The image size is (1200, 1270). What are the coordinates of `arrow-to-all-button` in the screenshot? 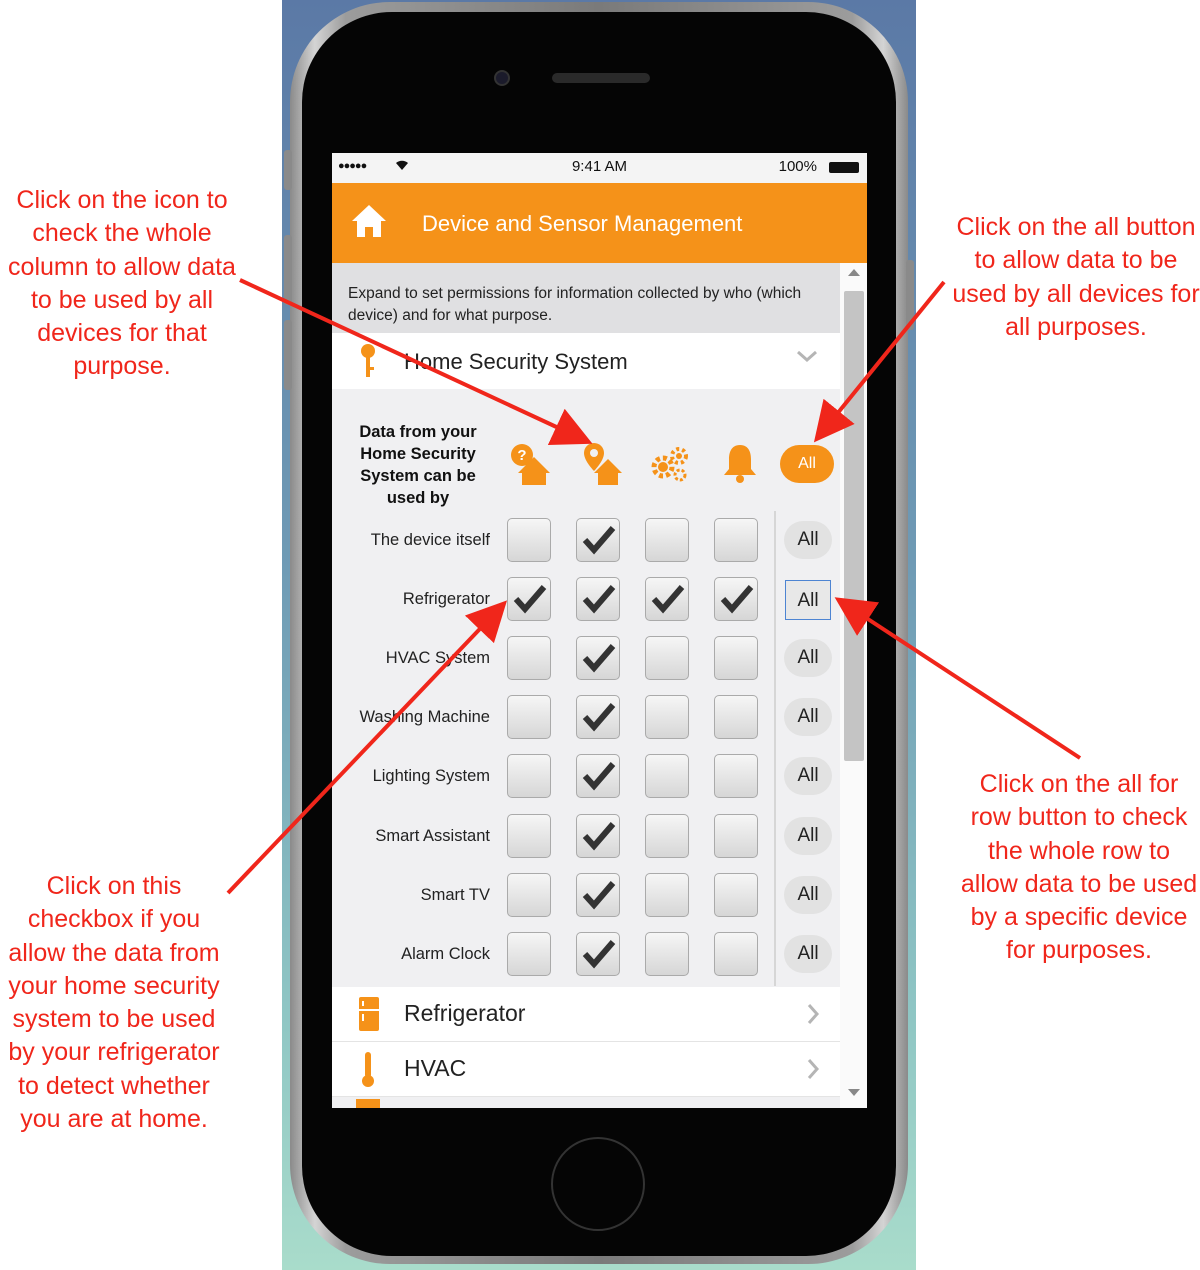 It's located at (879, 361).